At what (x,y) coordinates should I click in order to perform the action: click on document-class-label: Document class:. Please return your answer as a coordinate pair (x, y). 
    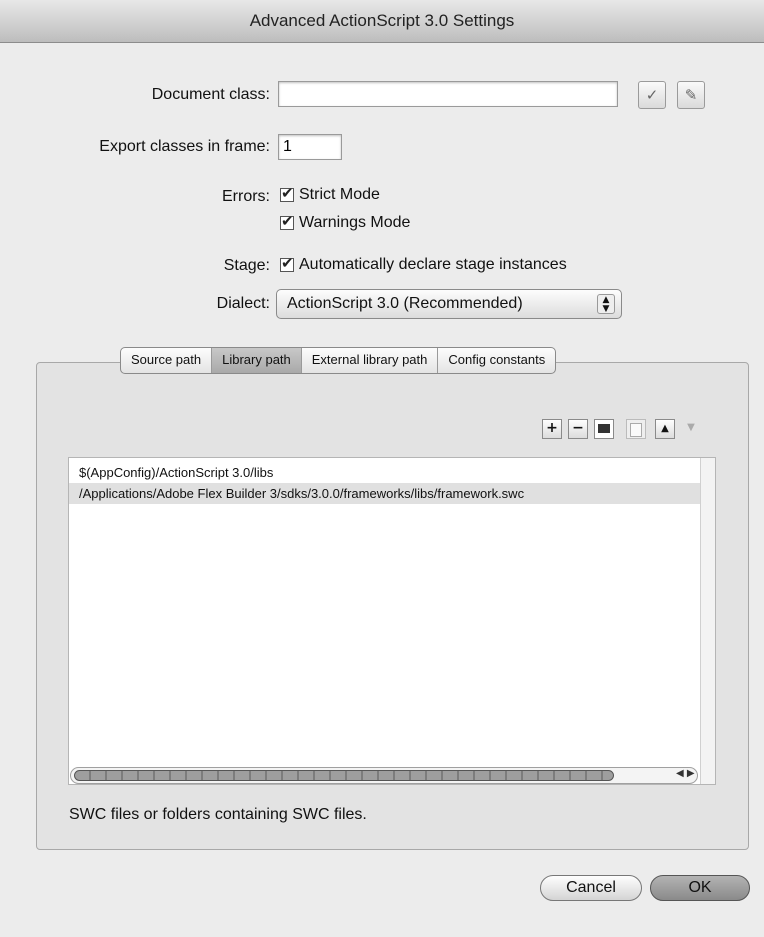
    Looking at the image, I should click on (210, 94).